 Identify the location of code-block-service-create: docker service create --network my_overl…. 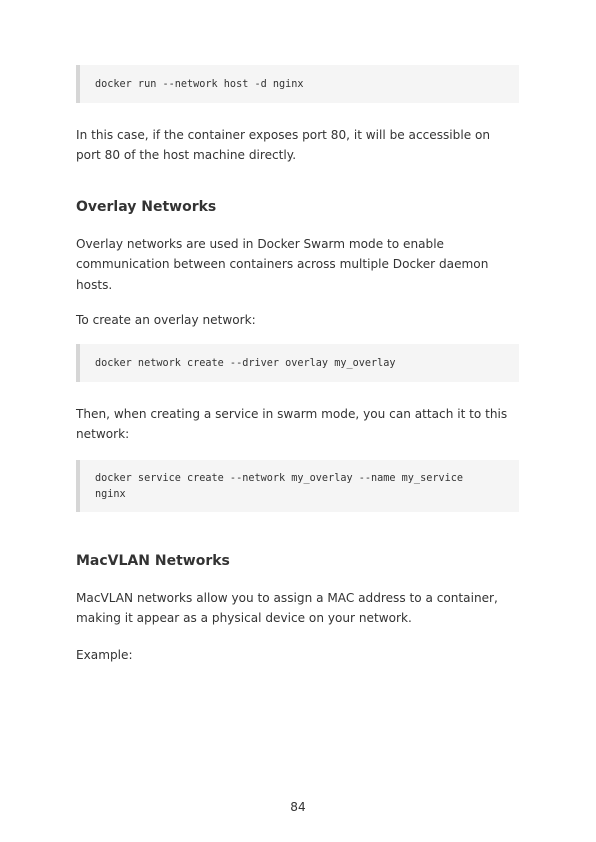
(297, 486).